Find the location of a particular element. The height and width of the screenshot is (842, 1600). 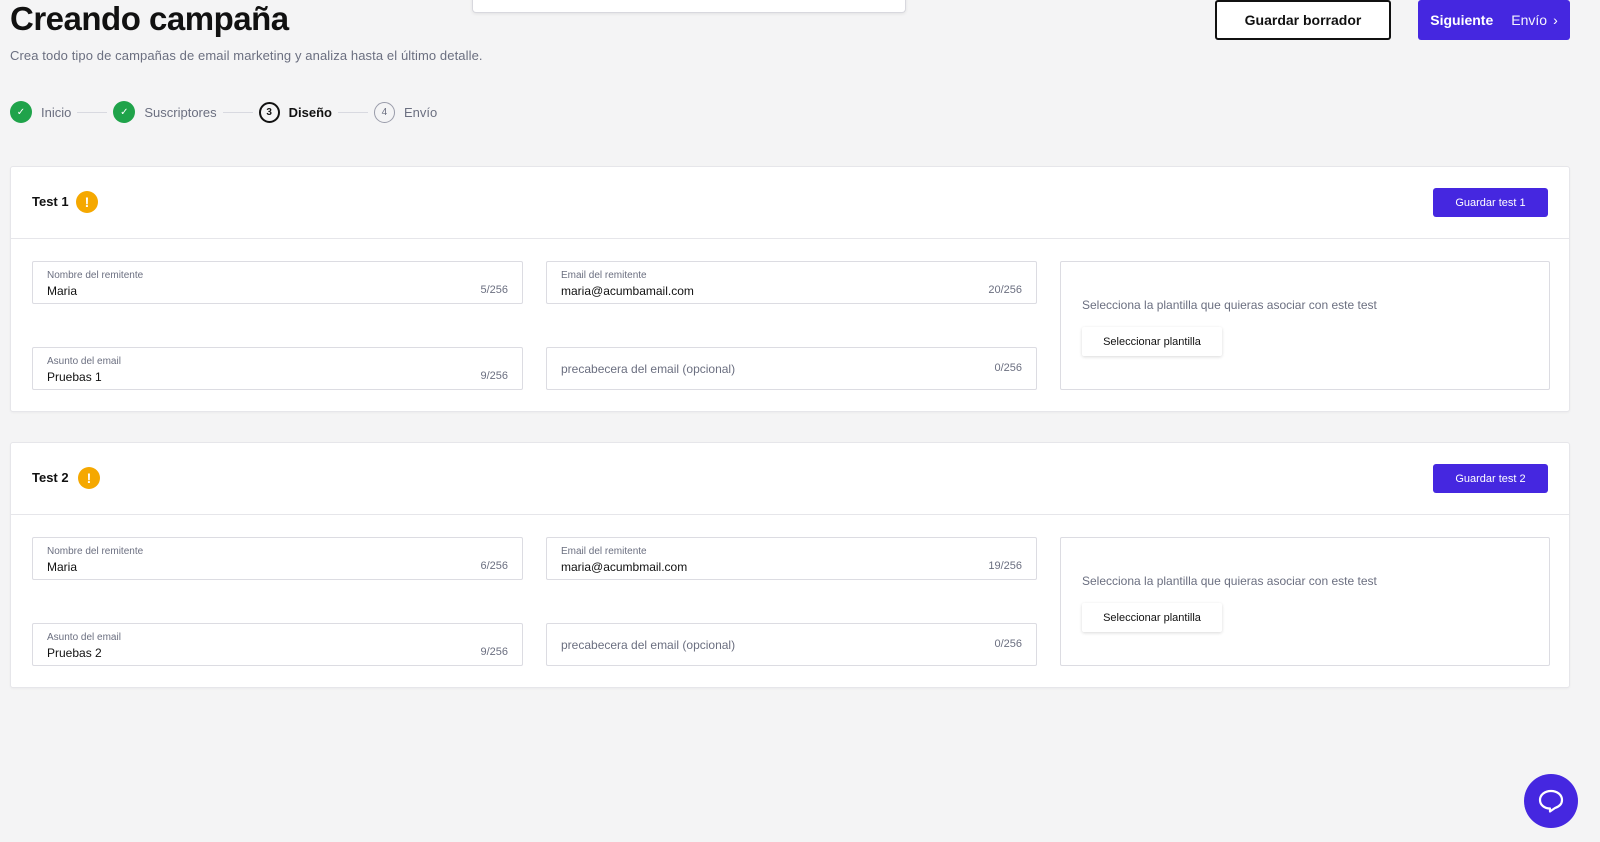

step-label: Suscriptores is located at coordinates (180, 112).